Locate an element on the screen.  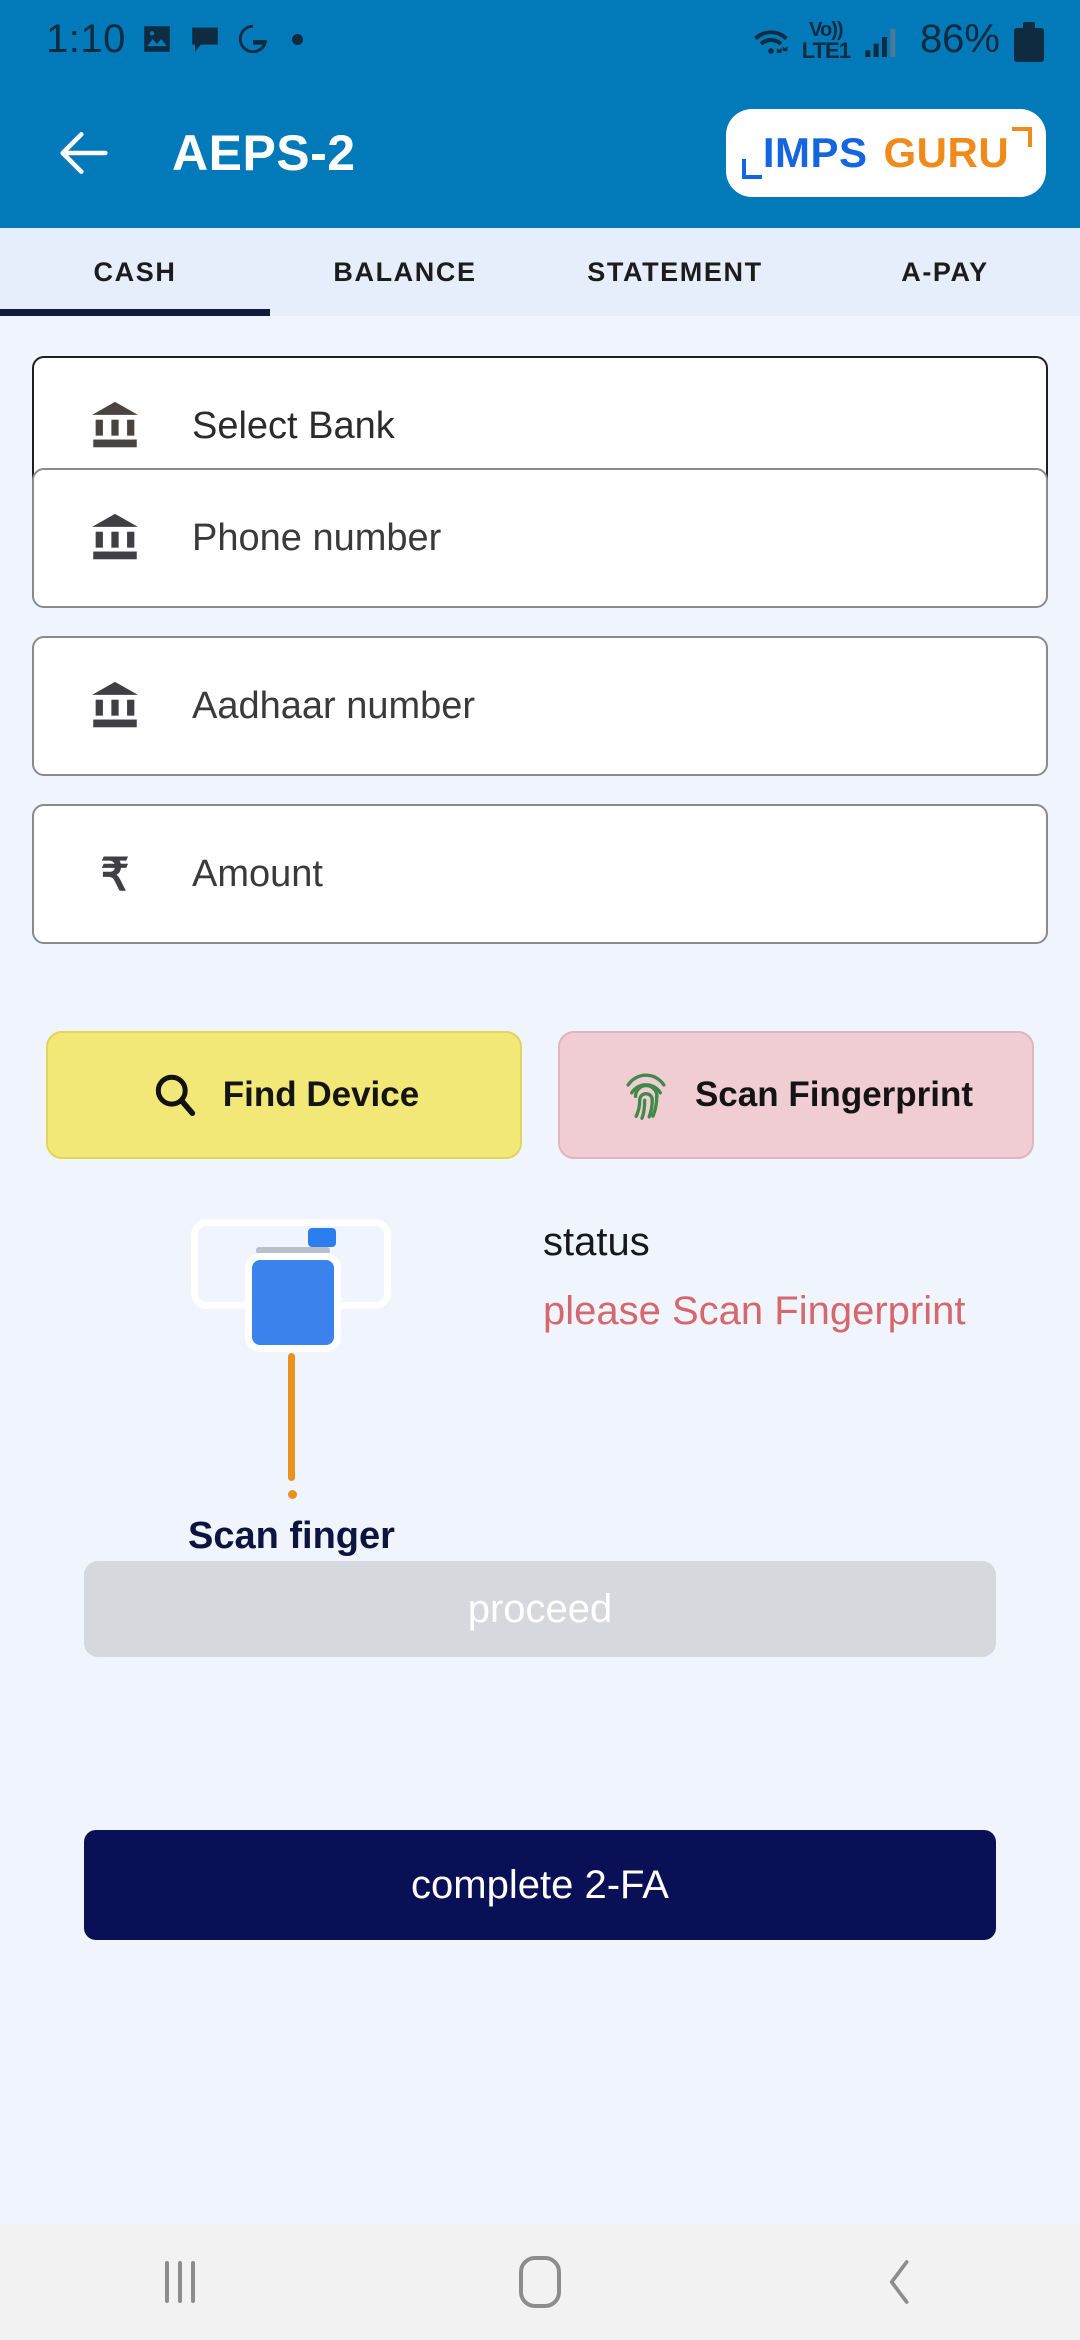
amount-field: ₹ Amount is located at coordinates (540, 874).